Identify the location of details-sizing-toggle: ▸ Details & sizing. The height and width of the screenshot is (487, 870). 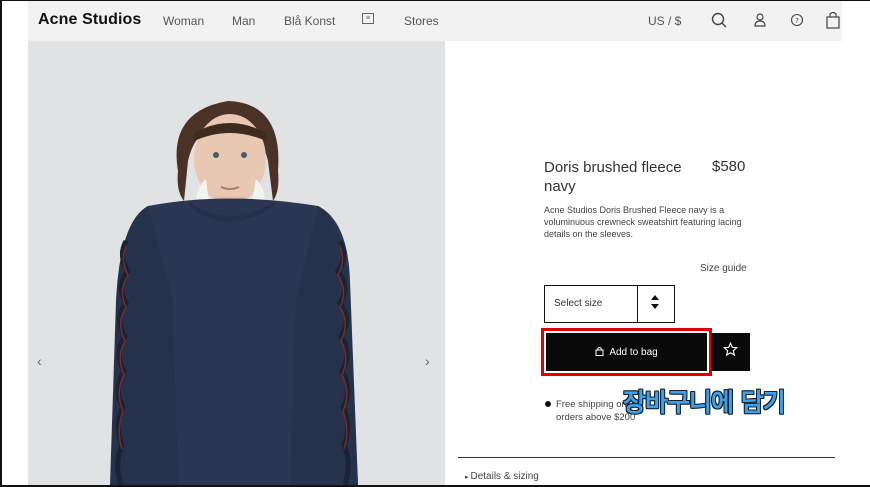
(502, 476).